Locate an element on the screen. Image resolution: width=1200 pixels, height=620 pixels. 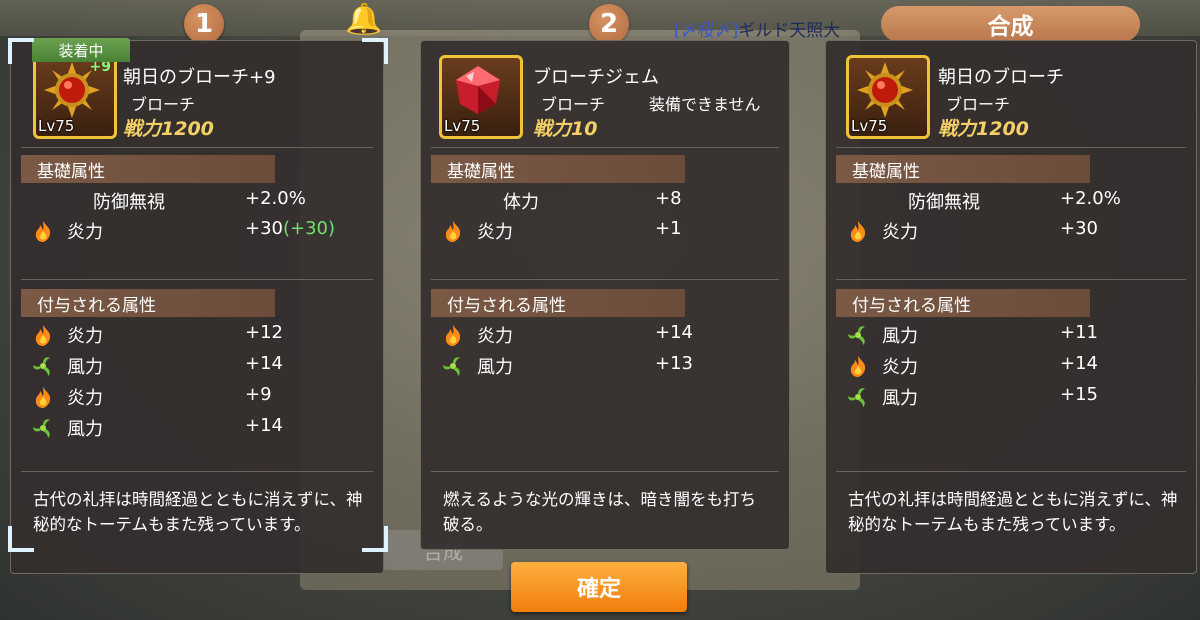
granted-attr-row: 風力 +15 is located at coordinates (1011, 396).